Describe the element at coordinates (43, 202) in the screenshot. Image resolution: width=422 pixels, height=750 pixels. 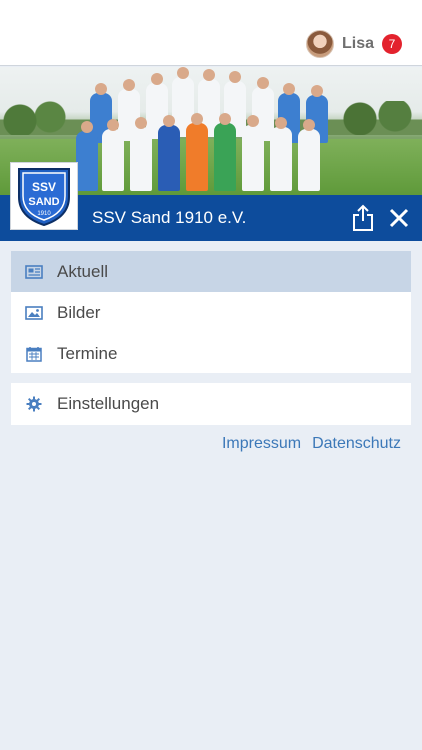
I see `svg-text: SAND` at that location.